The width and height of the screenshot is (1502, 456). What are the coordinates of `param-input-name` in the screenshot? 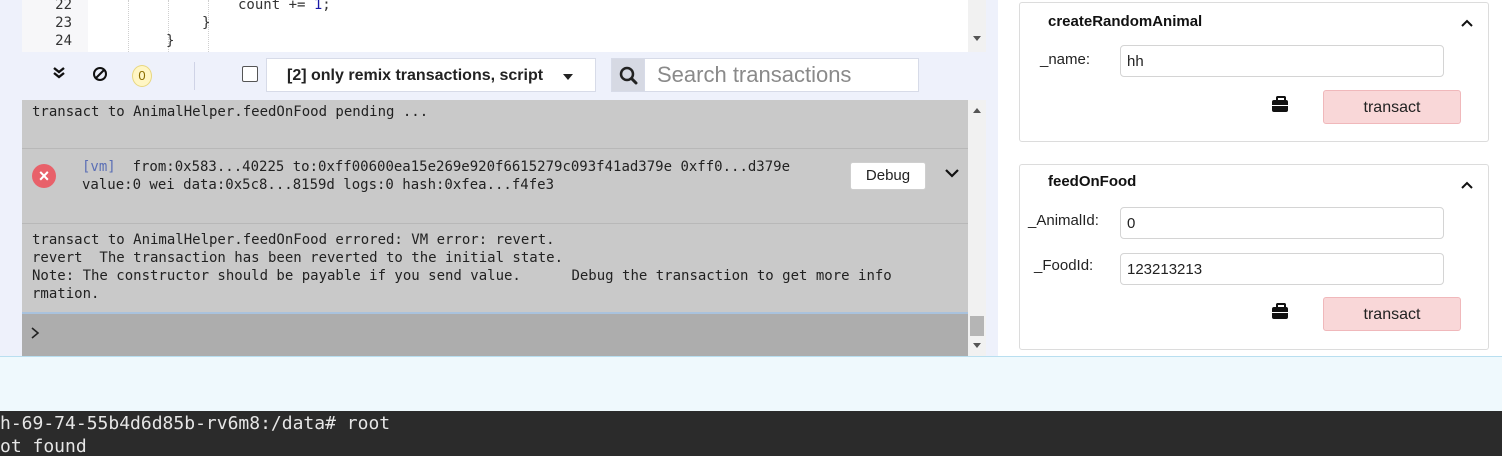 It's located at (1282, 61).